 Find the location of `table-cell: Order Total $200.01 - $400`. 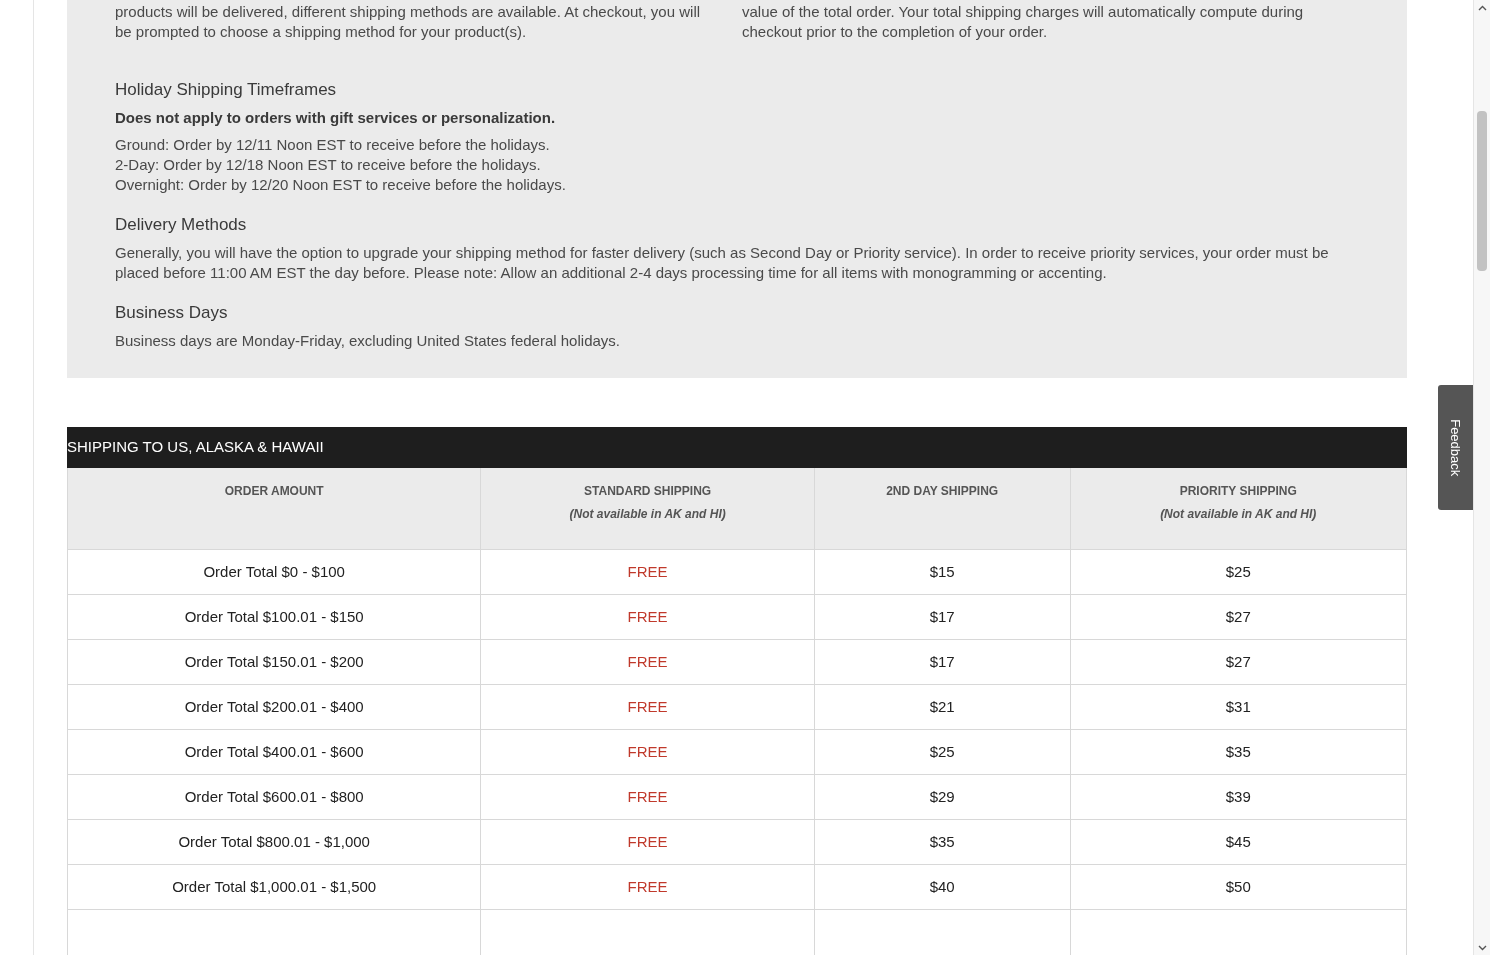

table-cell: Order Total $200.01 - $400 is located at coordinates (275, 707).